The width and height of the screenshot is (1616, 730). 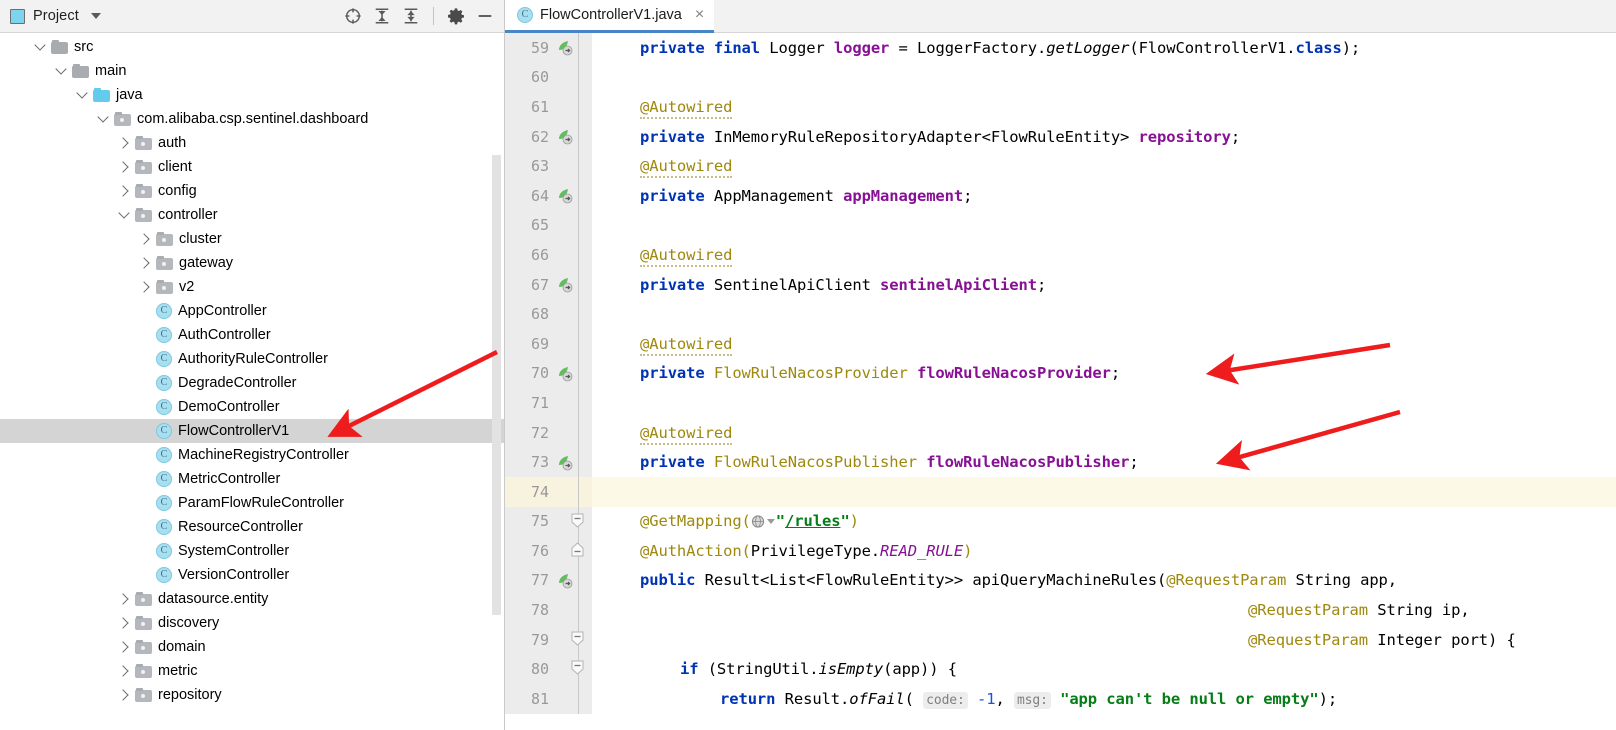 What do you see at coordinates (252, 71) in the screenshot?
I see `tree-node-main: main` at bounding box center [252, 71].